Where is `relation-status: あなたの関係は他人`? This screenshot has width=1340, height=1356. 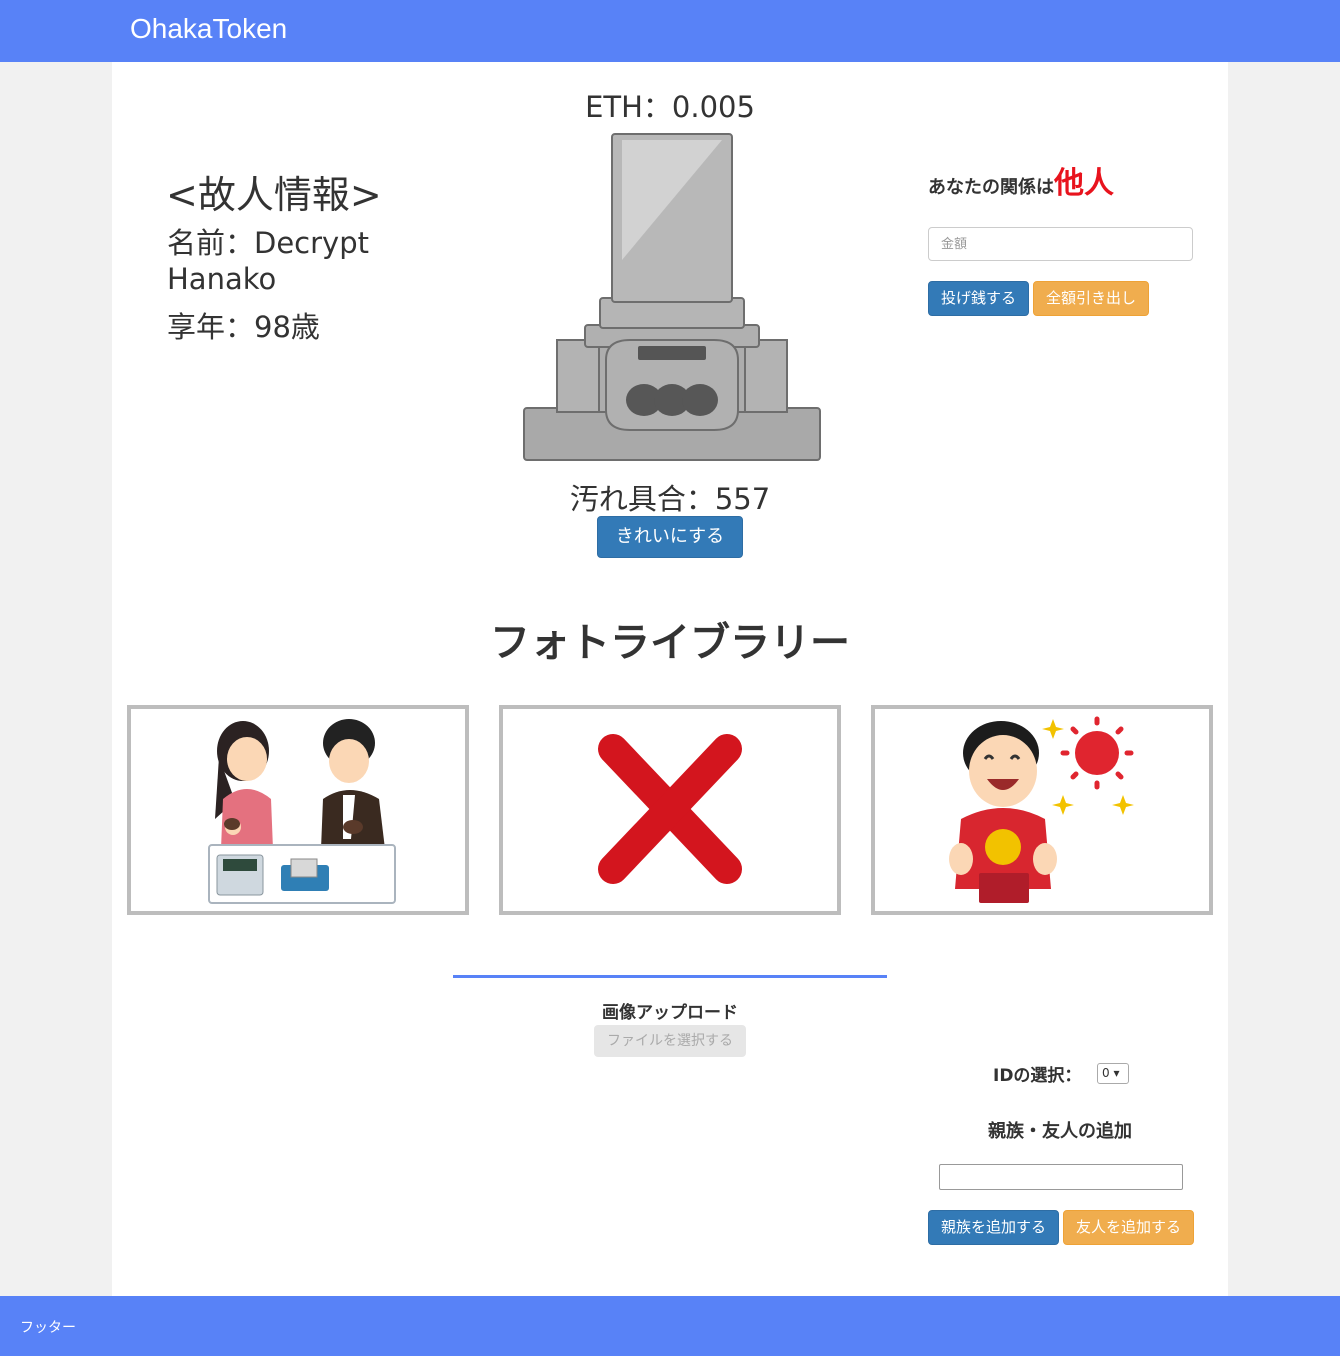 relation-status: あなたの関係は他人 is located at coordinates (1021, 180).